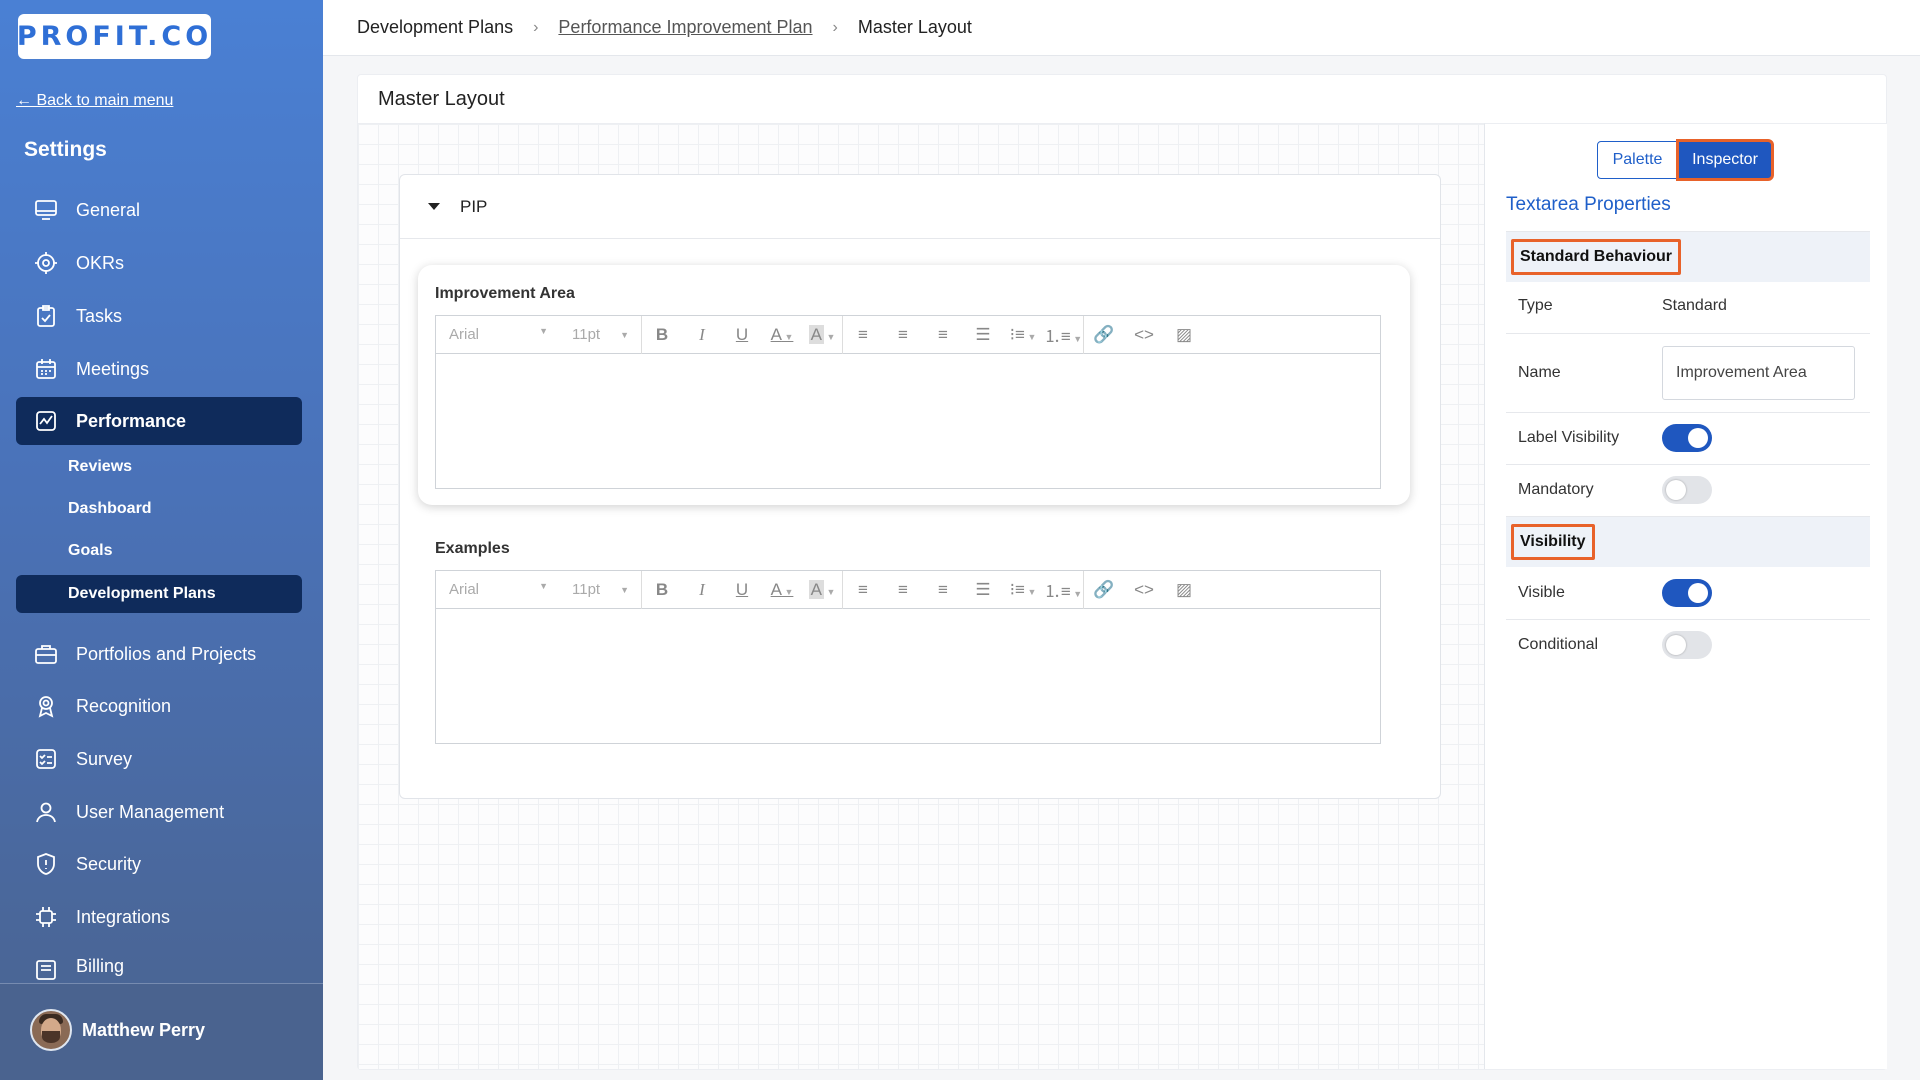 The image size is (1920, 1080). What do you see at coordinates (474, 206) in the screenshot?
I see `section-title: PIP` at bounding box center [474, 206].